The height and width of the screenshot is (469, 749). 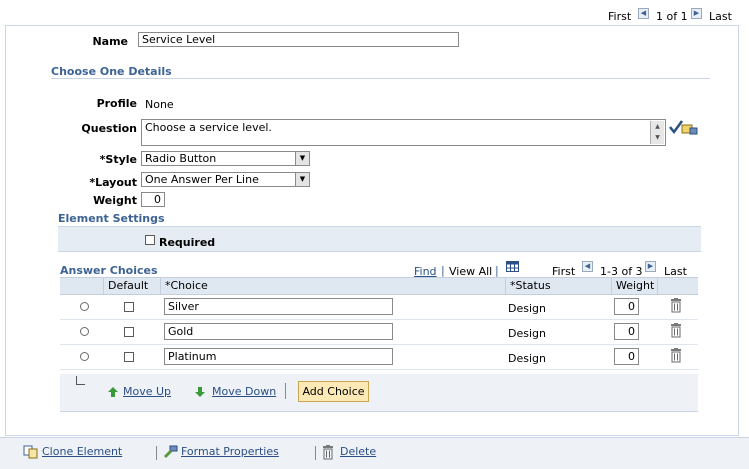 I want to click on pager-last-label: Last, so click(x=720, y=16).